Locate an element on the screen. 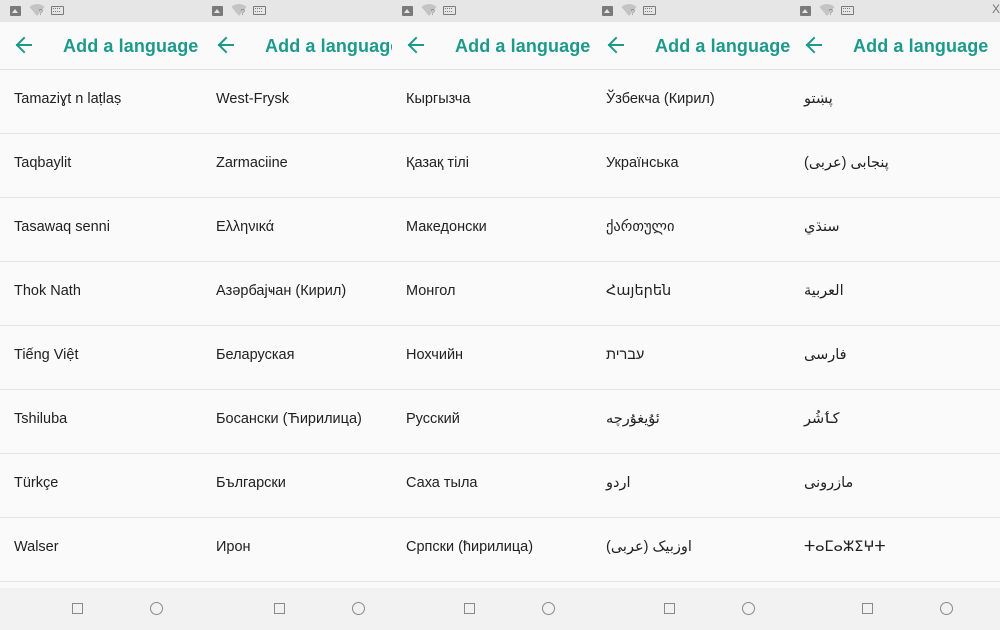 The height and width of the screenshot is (630, 1000). language-name: Tiếng Việt is located at coordinates (46, 355).